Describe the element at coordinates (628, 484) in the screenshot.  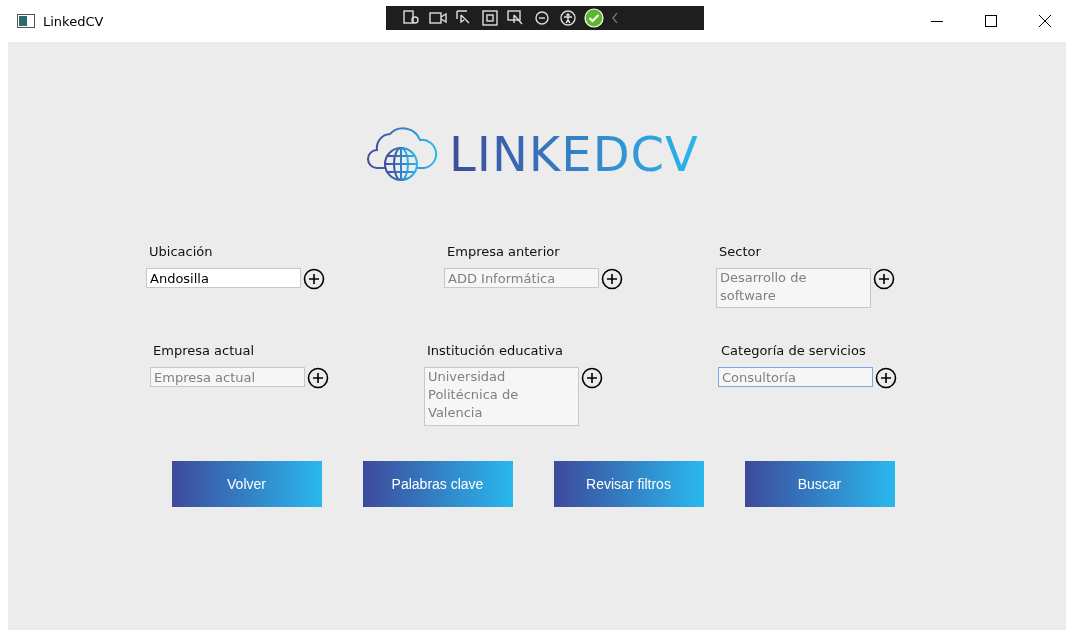
I see `action-button: Revisar filtros` at that location.